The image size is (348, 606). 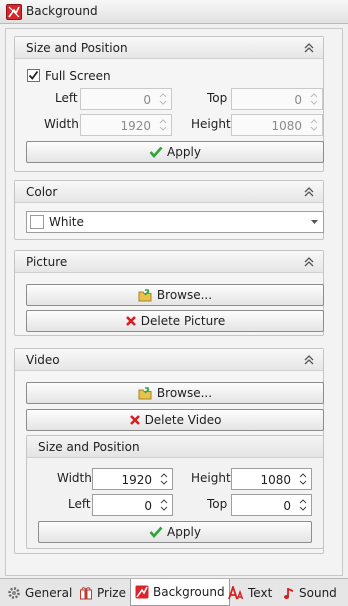 I want to click on background-icon, so click(x=142, y=592).